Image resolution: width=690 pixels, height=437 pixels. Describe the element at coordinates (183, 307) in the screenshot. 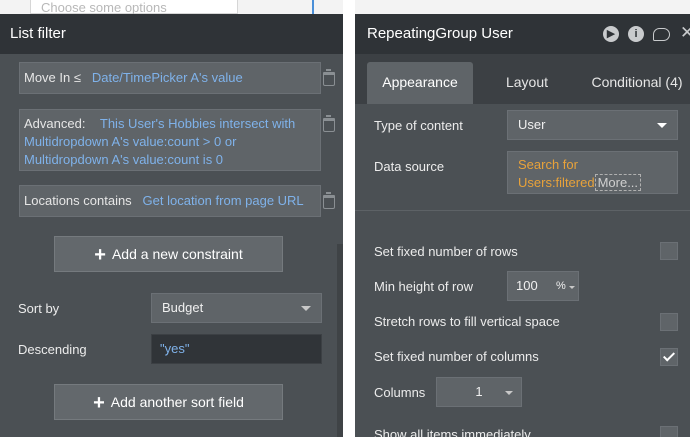

I see `sort-by-value: Budget` at that location.